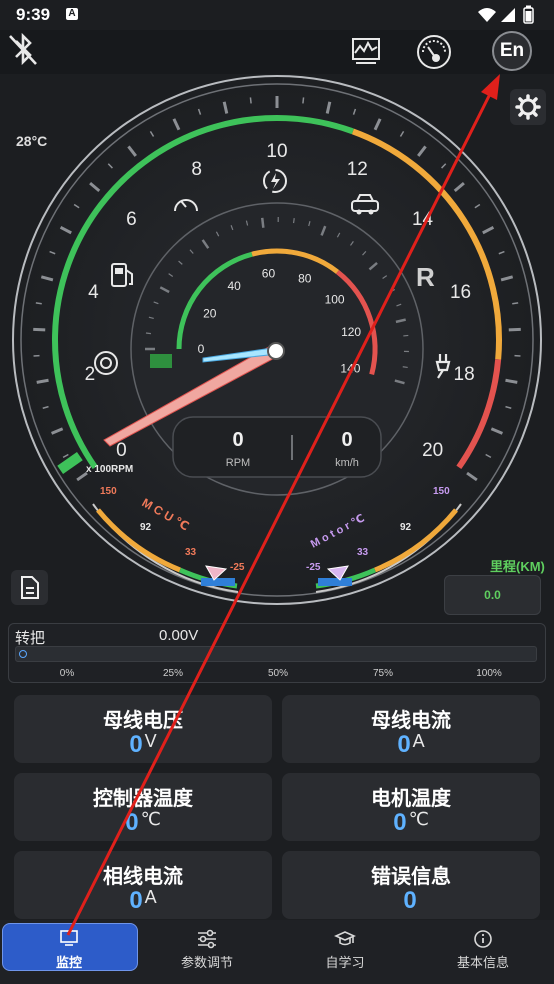  Describe the element at coordinates (432, 450) in the screenshot. I see `rpm-tick-label: 20` at that location.